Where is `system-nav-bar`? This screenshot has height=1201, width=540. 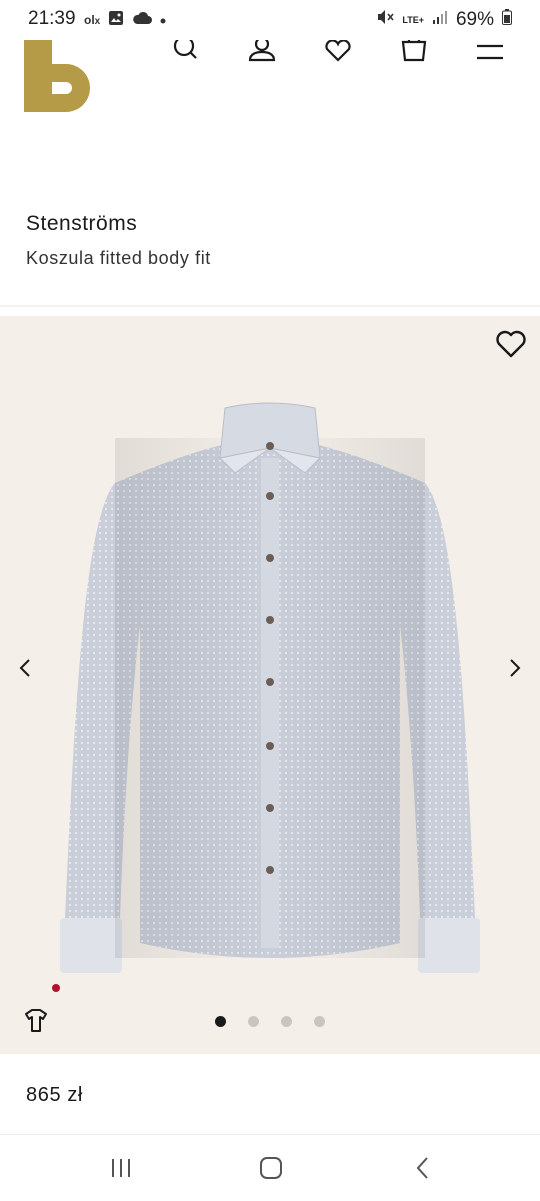 system-nav-bar is located at coordinates (270, 1167).